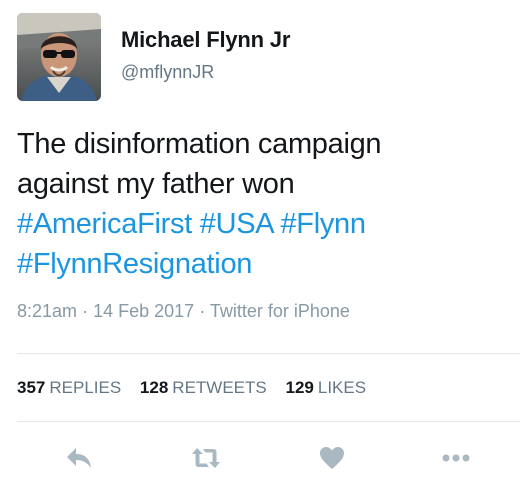 The height and width of the screenshot is (486, 532). I want to click on tweet-time: 8:21am, so click(47, 311).